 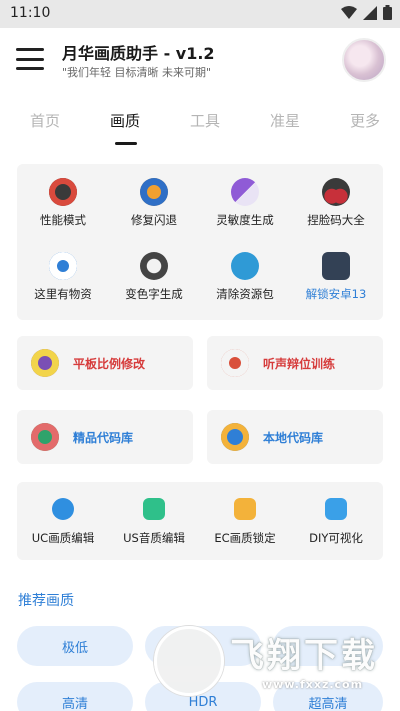 I want to click on feature-sensitivity: 灵敏度生成, so click(x=245, y=203).